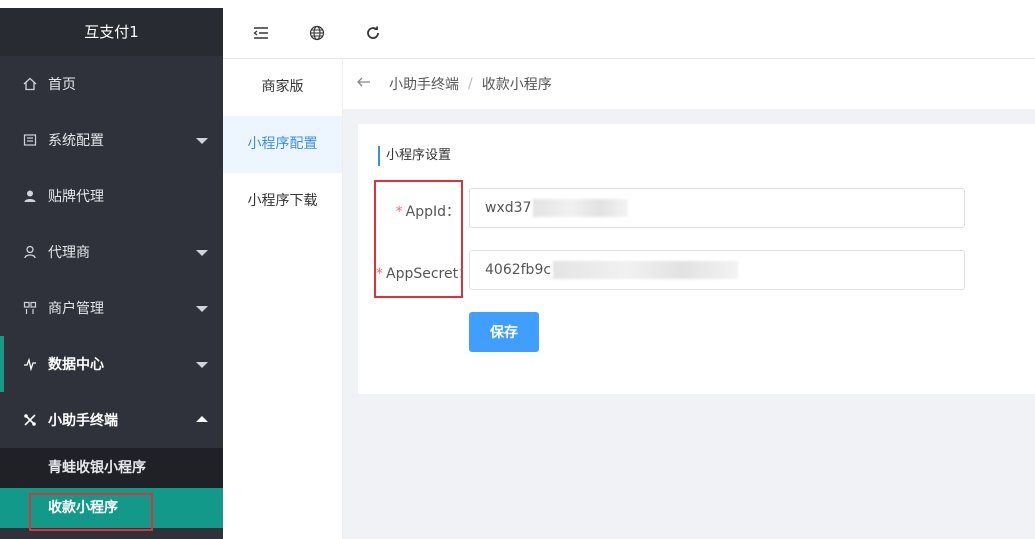  I want to click on sidebar-item-brand-agent: 贴牌代理, so click(111, 196).